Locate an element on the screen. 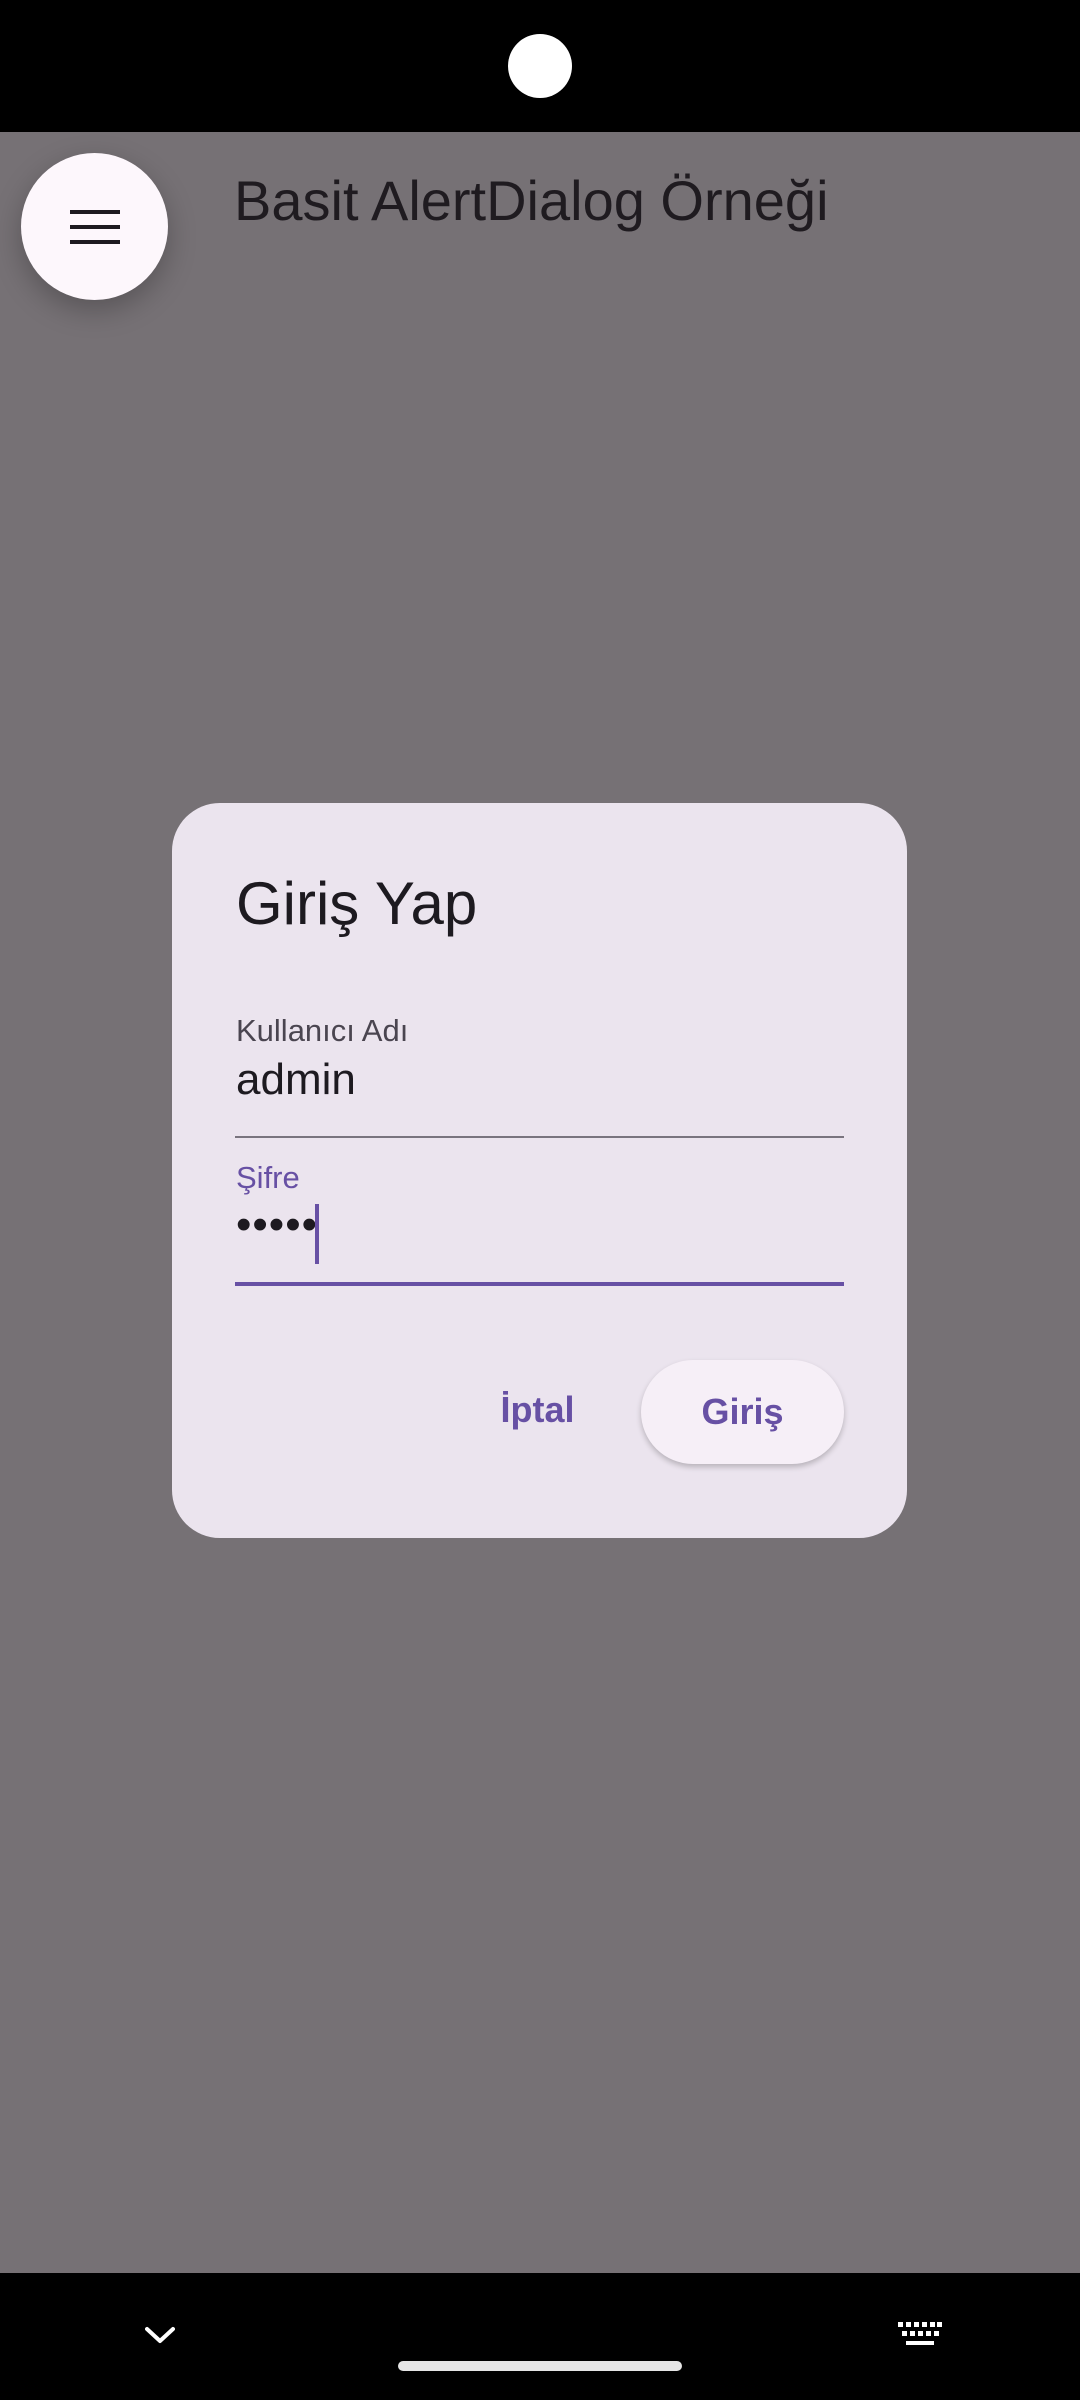 This screenshot has height=2400, width=1080. hide-keyboard-button is located at coordinates (160, 2337).